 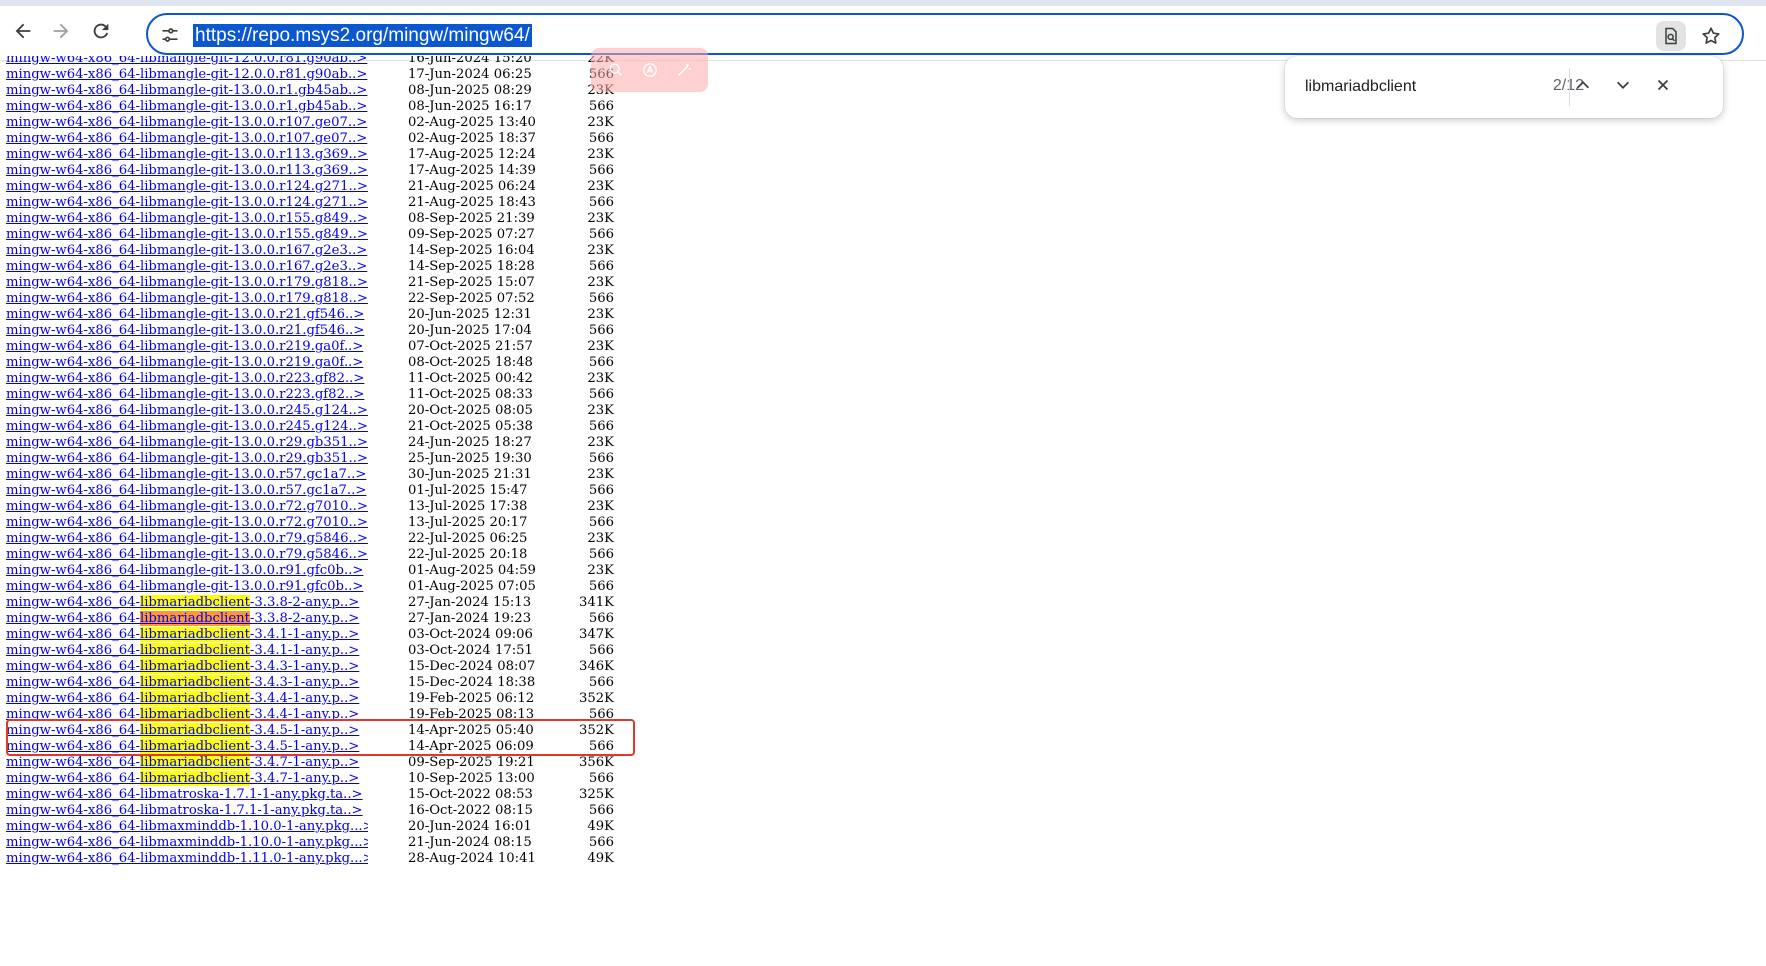 I want to click on close-icon, so click(x=1663, y=87).